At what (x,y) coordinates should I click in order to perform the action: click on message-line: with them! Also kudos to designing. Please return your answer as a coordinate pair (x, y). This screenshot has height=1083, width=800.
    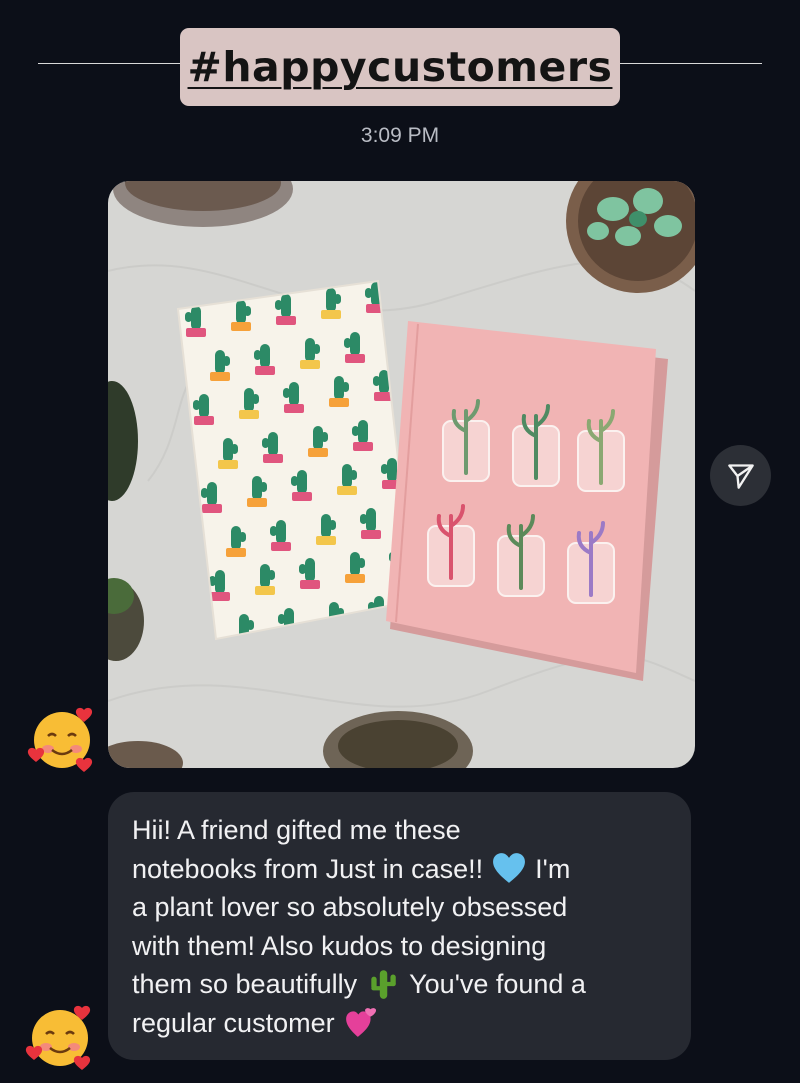
    Looking at the image, I should click on (399, 946).